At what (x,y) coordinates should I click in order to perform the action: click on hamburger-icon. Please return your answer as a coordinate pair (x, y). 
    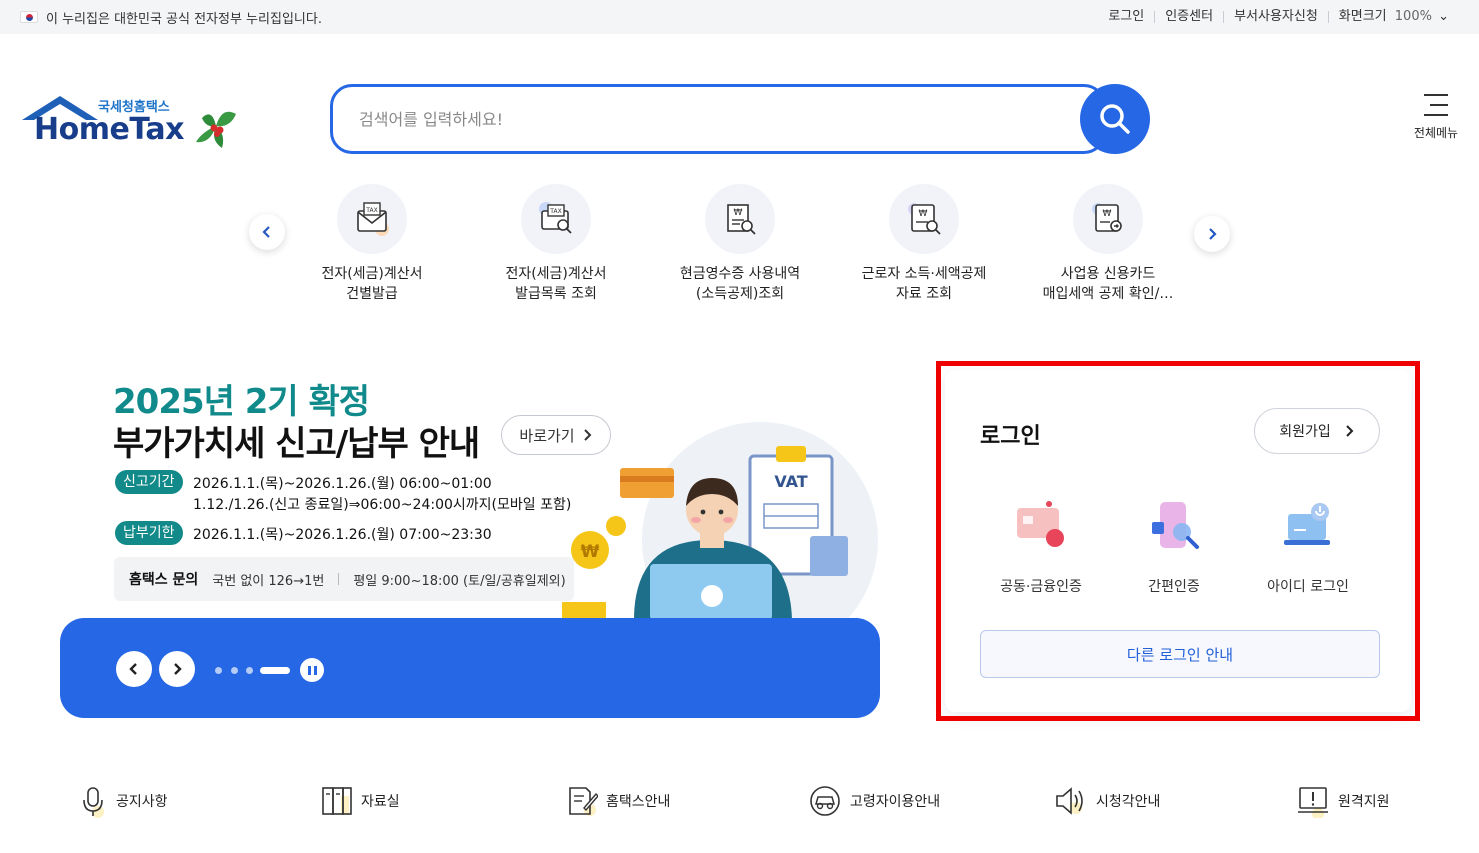
    Looking at the image, I should click on (1436, 105).